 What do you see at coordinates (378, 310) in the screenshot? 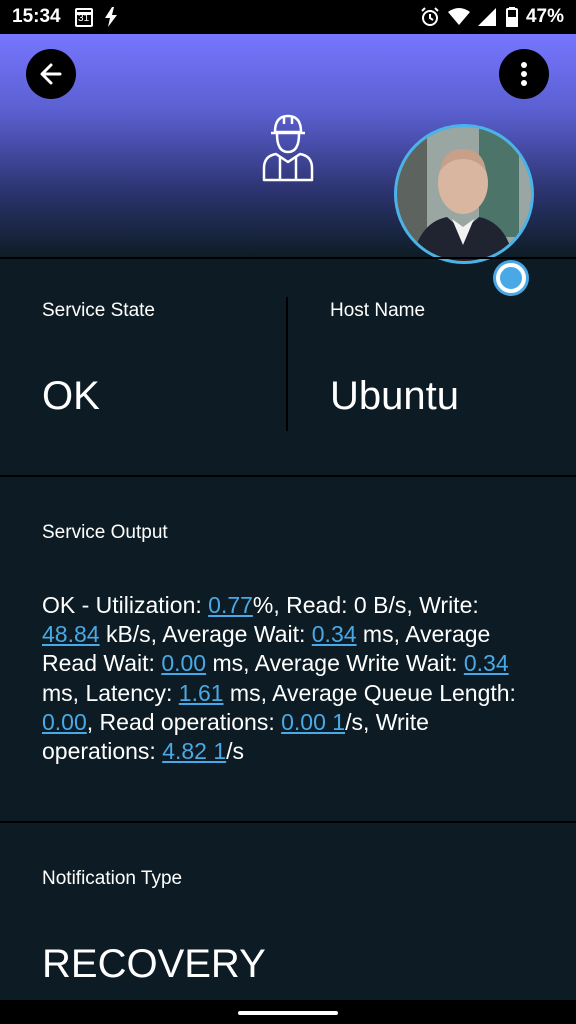
I see `host-name-label: Host Name` at bounding box center [378, 310].